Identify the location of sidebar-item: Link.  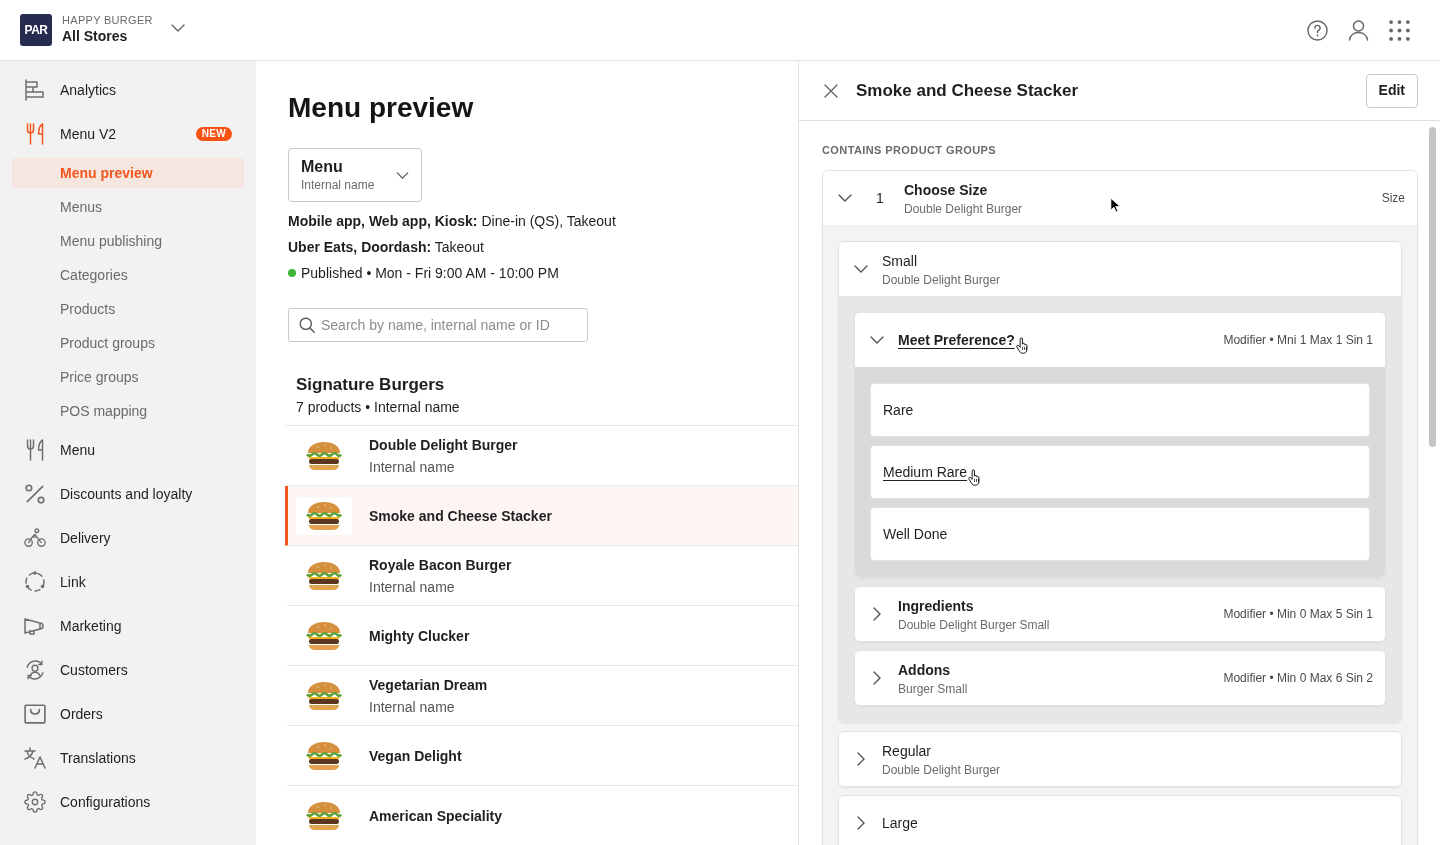
(128, 582).